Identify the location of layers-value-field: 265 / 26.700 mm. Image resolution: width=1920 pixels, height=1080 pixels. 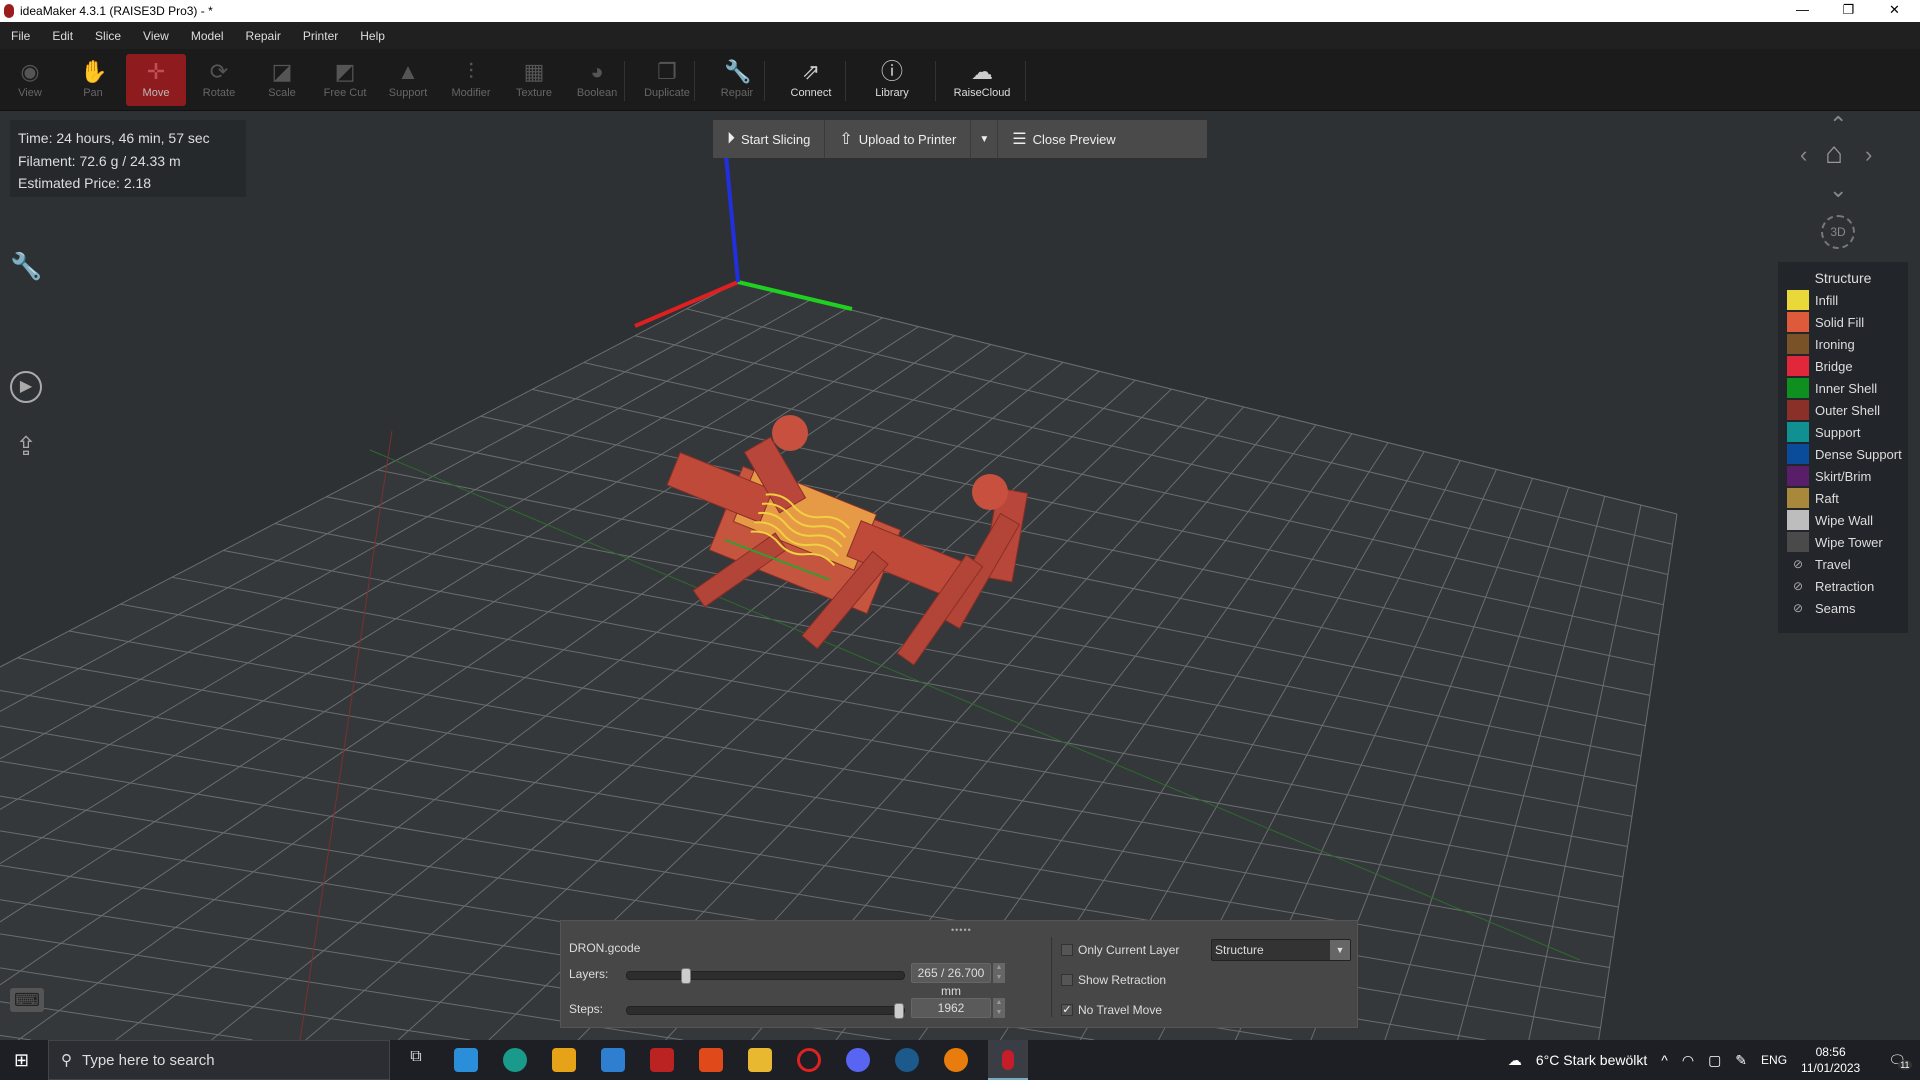
(951, 980).